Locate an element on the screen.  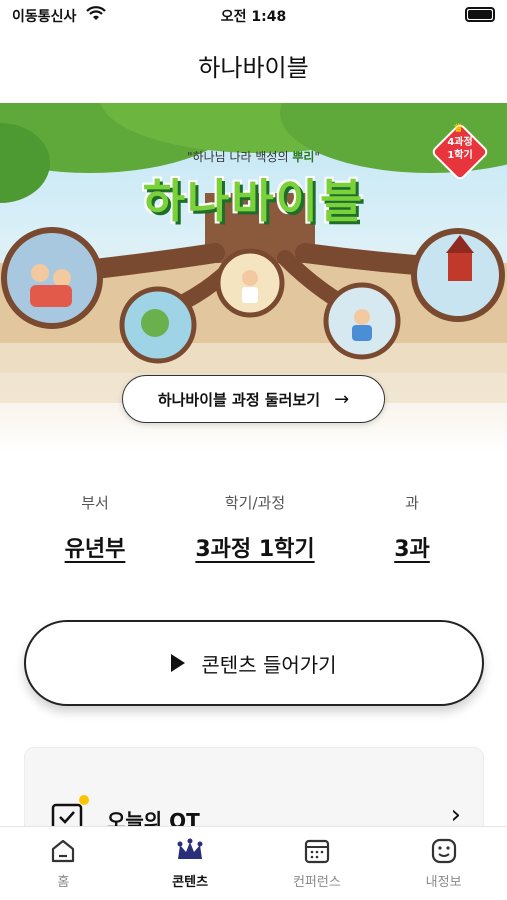
tab-conference-label: 컨퍼런스 is located at coordinates (316, 882).